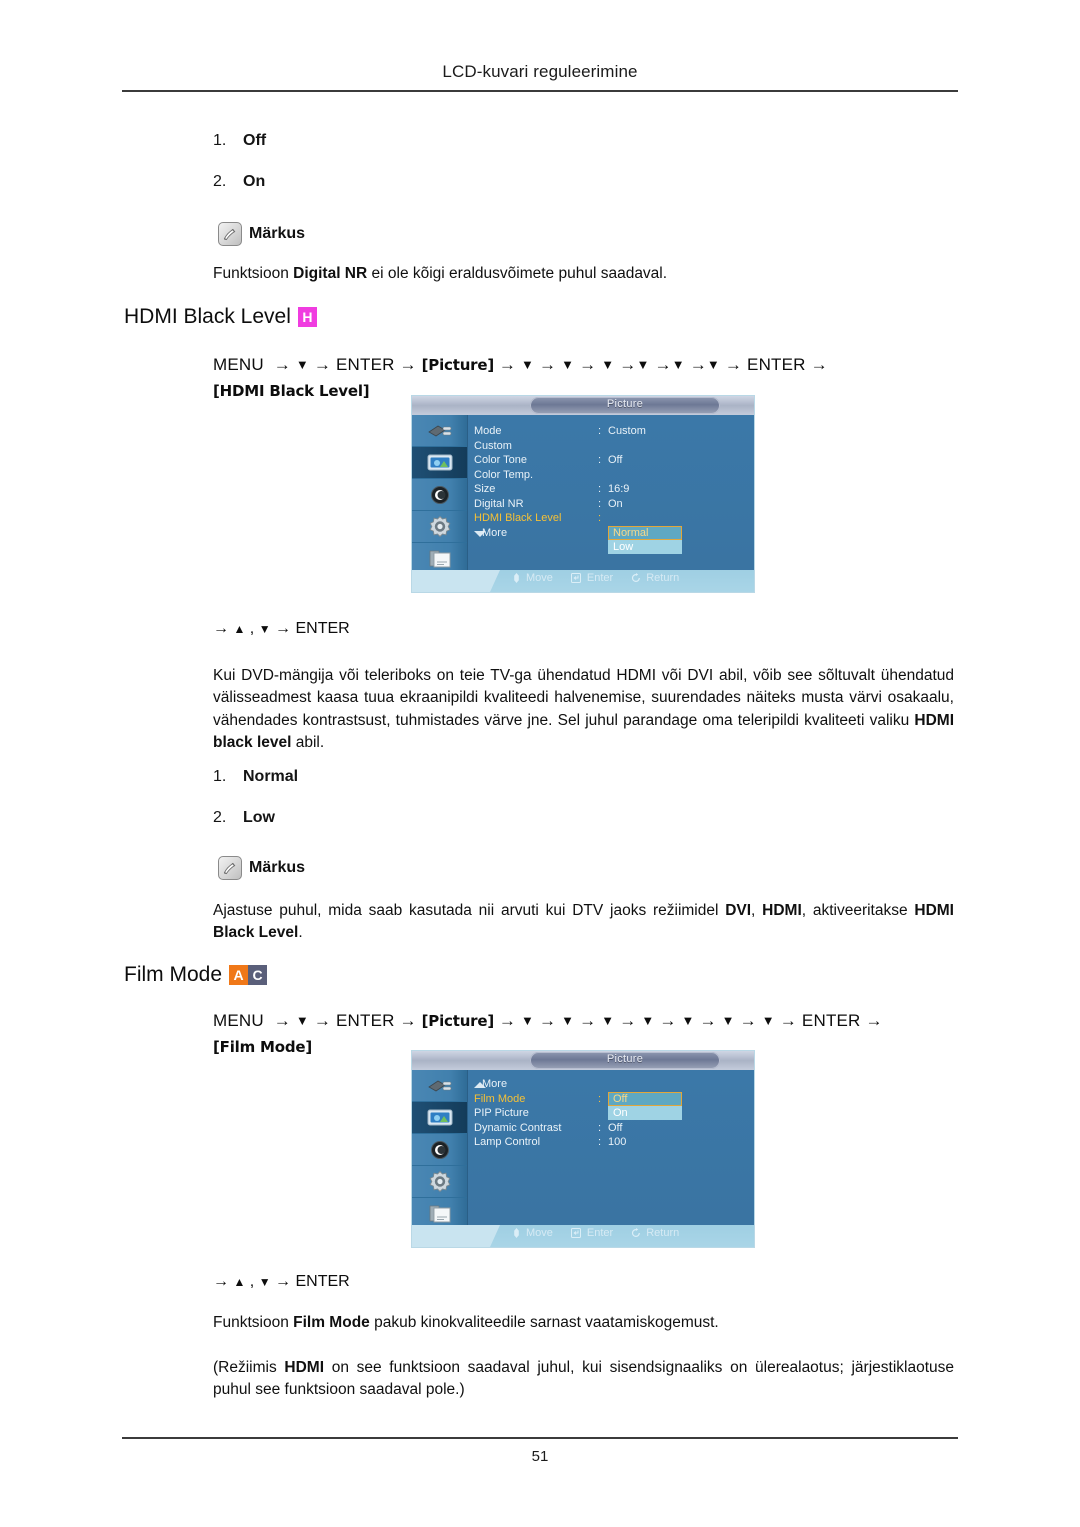 The height and width of the screenshot is (1527, 1080). Describe the element at coordinates (625, 404) in the screenshot. I see `osd-title: Picture` at that location.